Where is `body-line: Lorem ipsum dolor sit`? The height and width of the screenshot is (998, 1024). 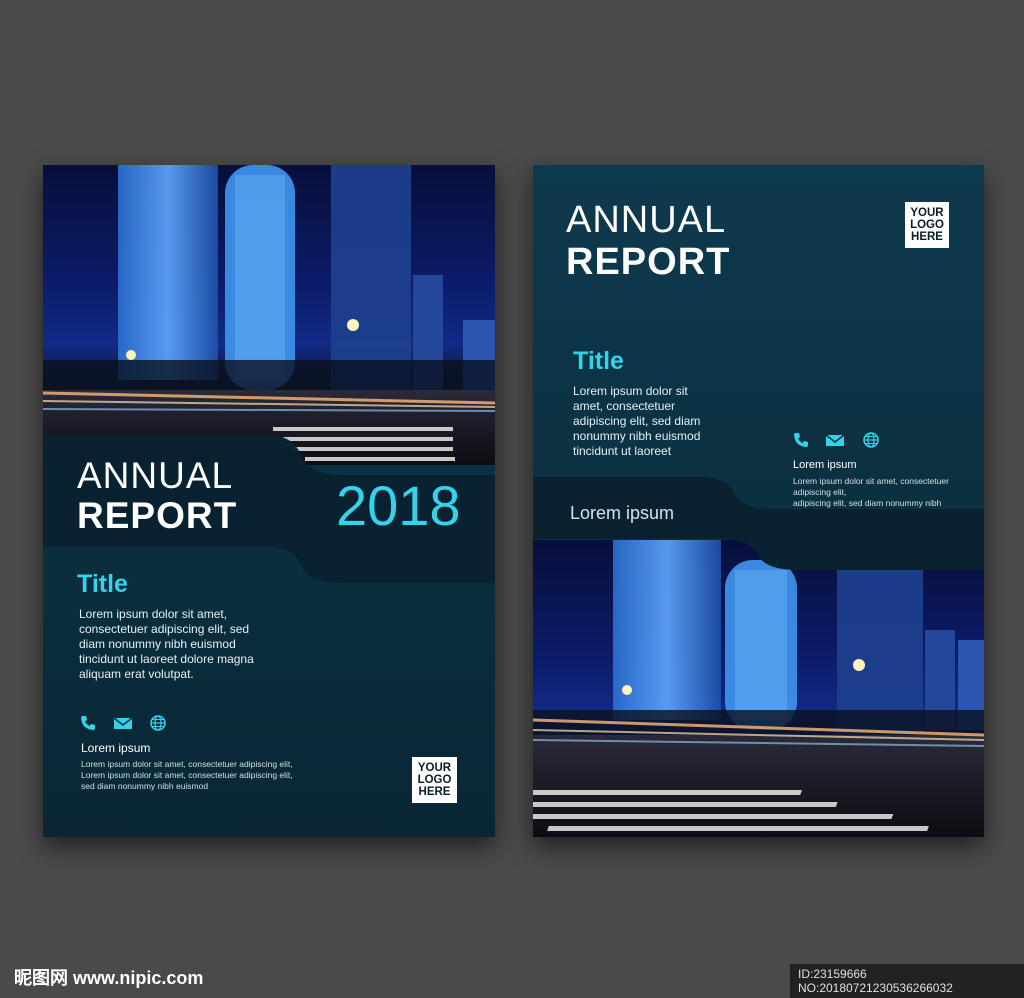 body-line: Lorem ipsum dolor sit is located at coordinates (630, 391).